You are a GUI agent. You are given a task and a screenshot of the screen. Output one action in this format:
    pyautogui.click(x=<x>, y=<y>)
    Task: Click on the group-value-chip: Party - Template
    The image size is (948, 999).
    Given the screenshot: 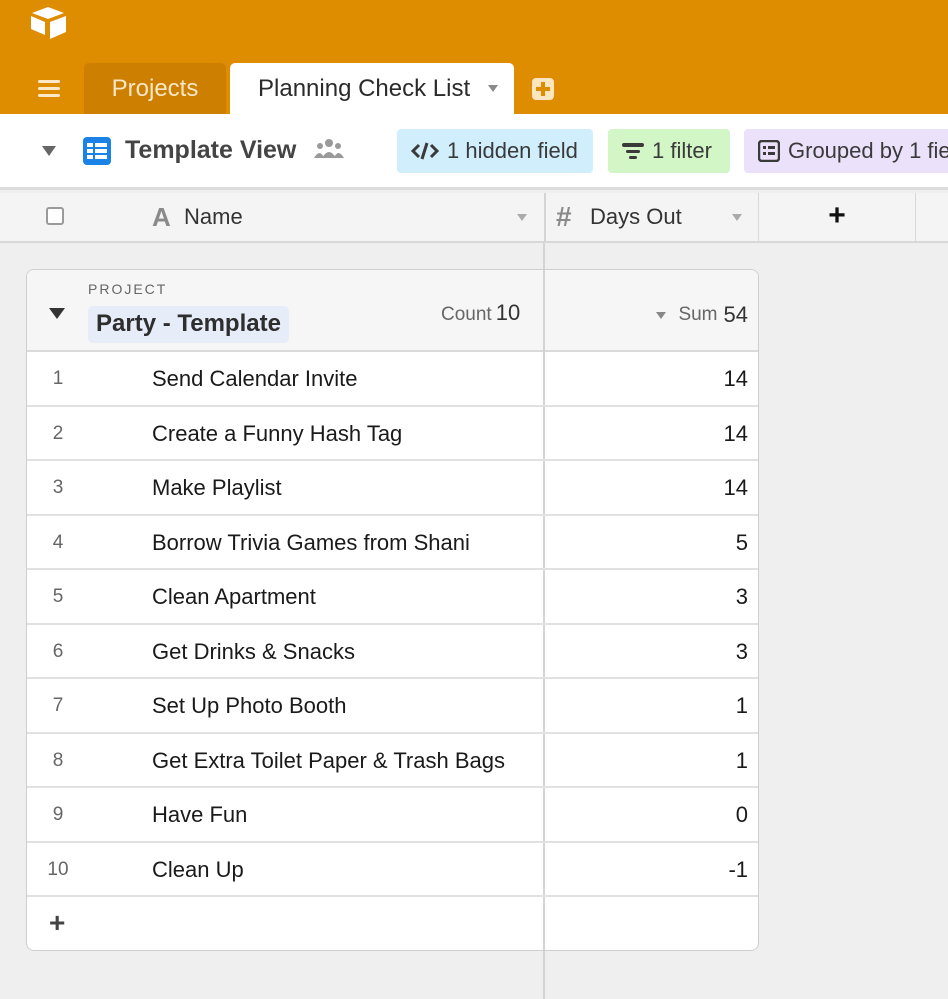 What is the action you would take?
    pyautogui.click(x=188, y=324)
    